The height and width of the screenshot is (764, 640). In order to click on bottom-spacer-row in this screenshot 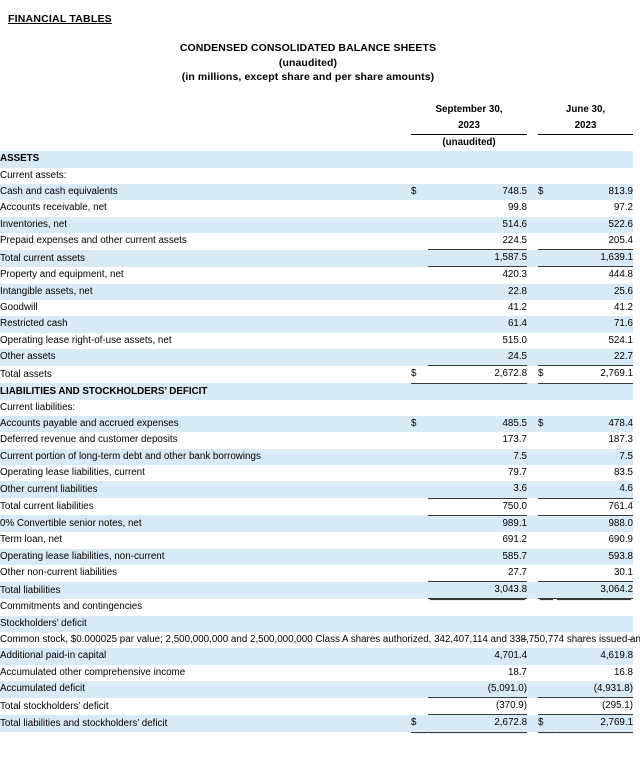, I will do `click(316, 740)`.